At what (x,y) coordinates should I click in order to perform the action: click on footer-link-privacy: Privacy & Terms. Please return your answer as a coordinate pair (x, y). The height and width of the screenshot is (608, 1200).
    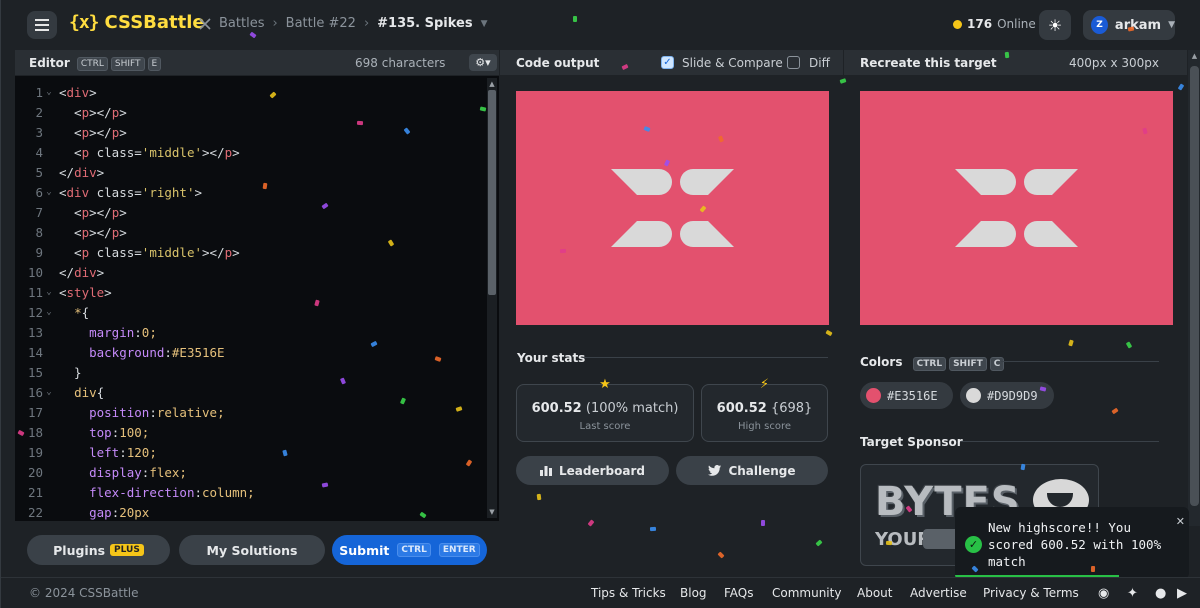
    Looking at the image, I should click on (1031, 593).